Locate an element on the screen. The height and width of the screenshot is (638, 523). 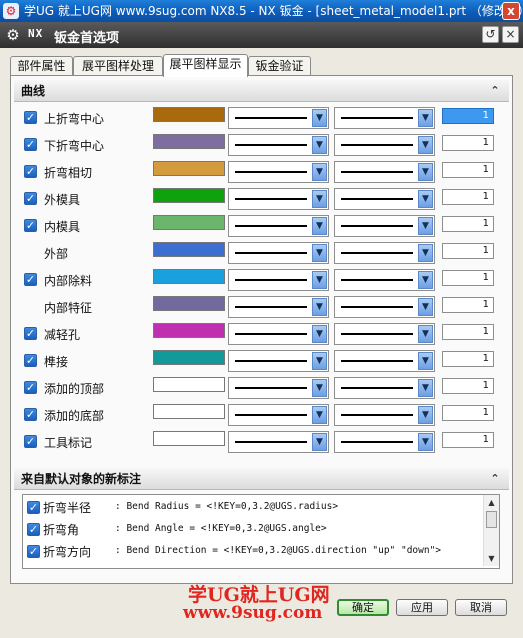
window-close-icon: x is located at coordinates (511, 11).